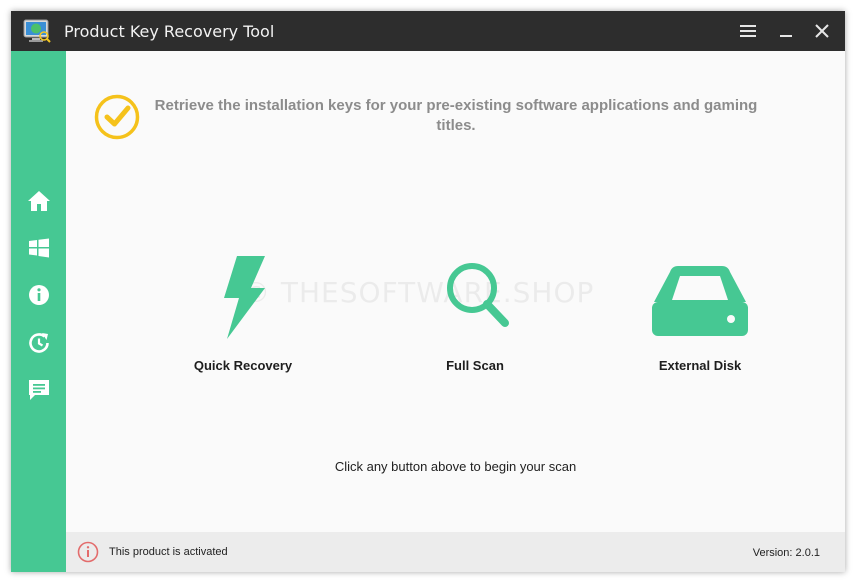 The image size is (857, 583). I want to click on version-label: Version: 2.0.1, so click(786, 553).